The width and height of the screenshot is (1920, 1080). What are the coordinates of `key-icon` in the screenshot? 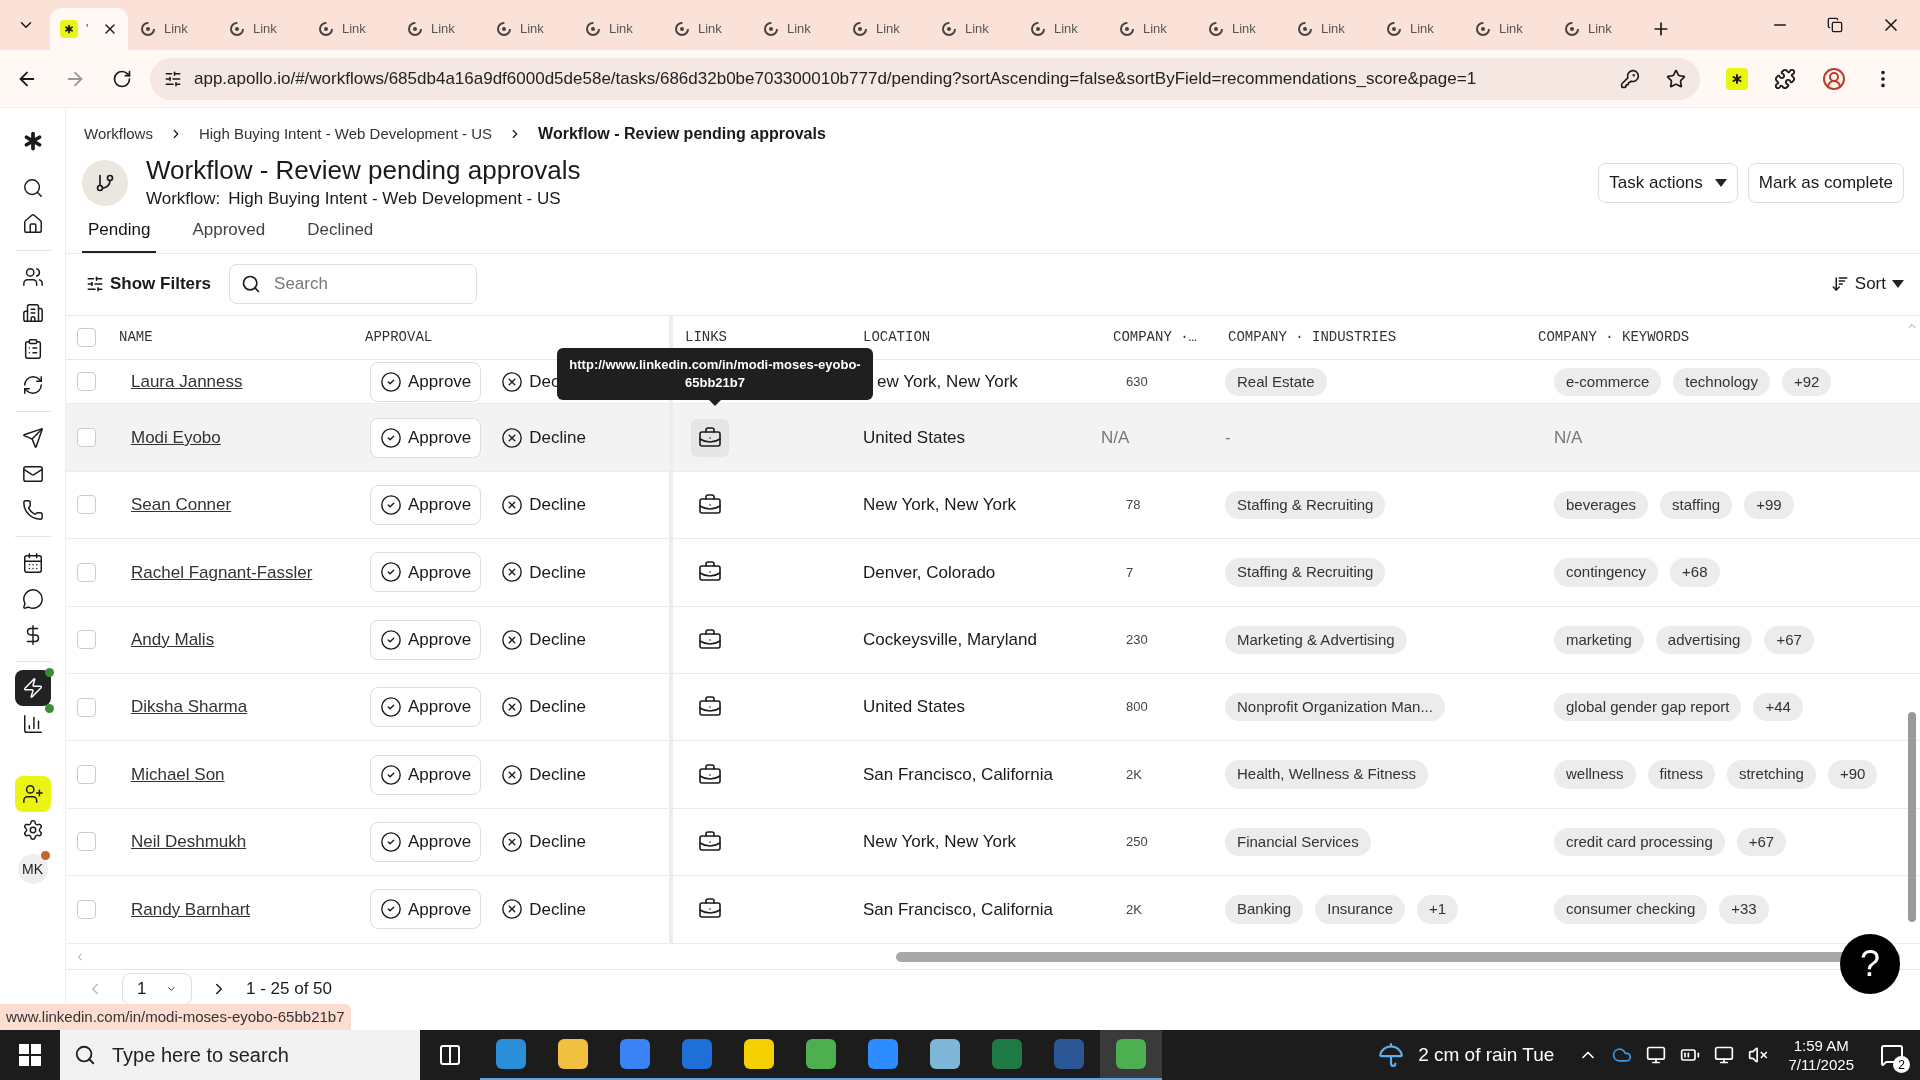 It's located at (1630, 78).